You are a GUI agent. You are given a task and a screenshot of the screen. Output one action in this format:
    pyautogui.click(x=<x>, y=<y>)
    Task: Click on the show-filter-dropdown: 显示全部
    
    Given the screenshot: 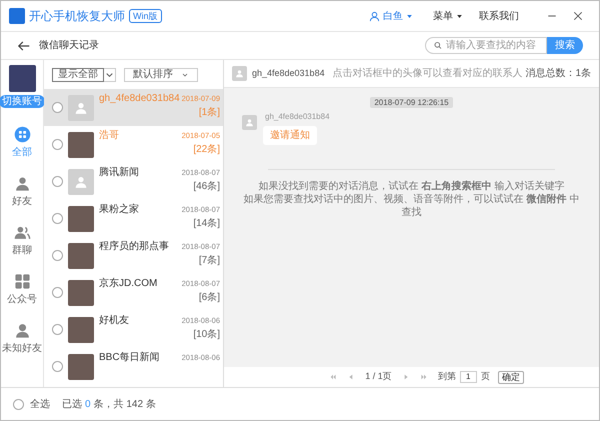 What is the action you would take?
    pyautogui.click(x=78, y=75)
    